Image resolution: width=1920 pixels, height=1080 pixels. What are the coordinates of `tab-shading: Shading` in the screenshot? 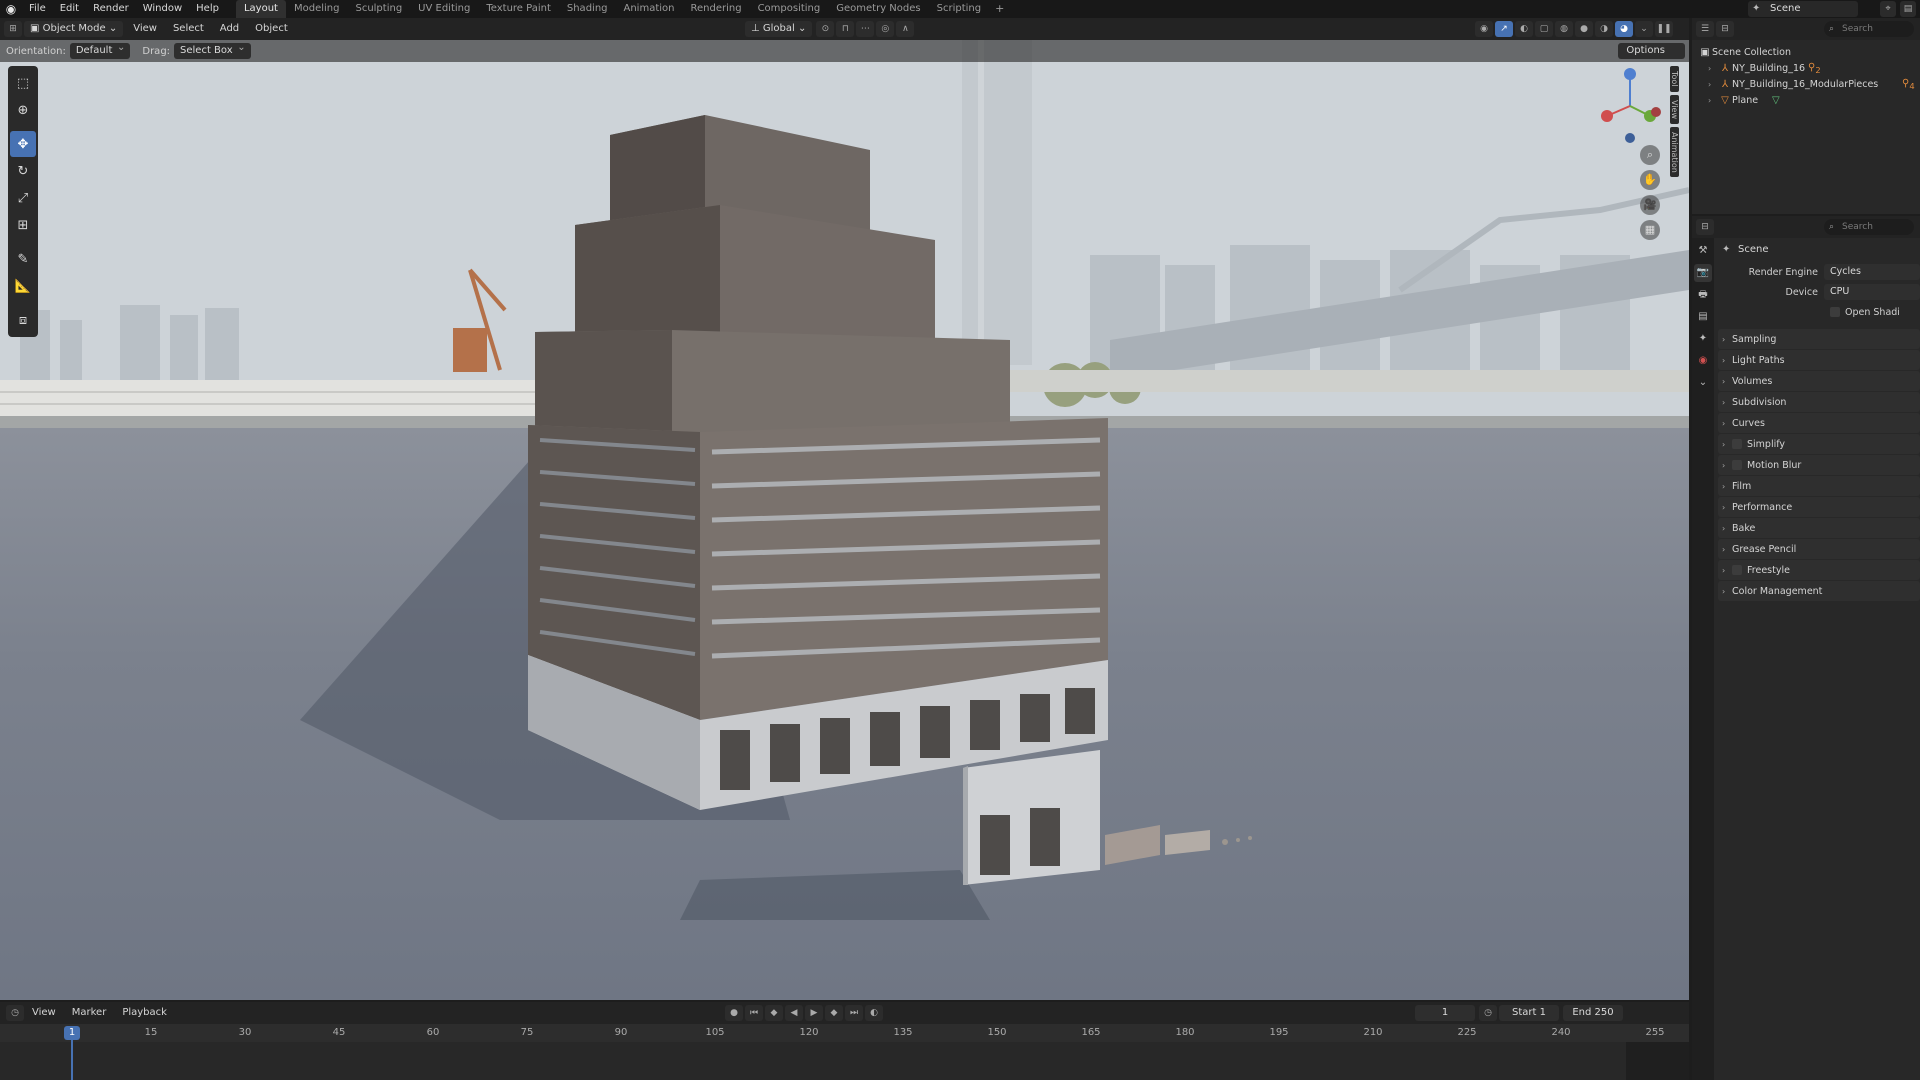 It's located at (587, 9).